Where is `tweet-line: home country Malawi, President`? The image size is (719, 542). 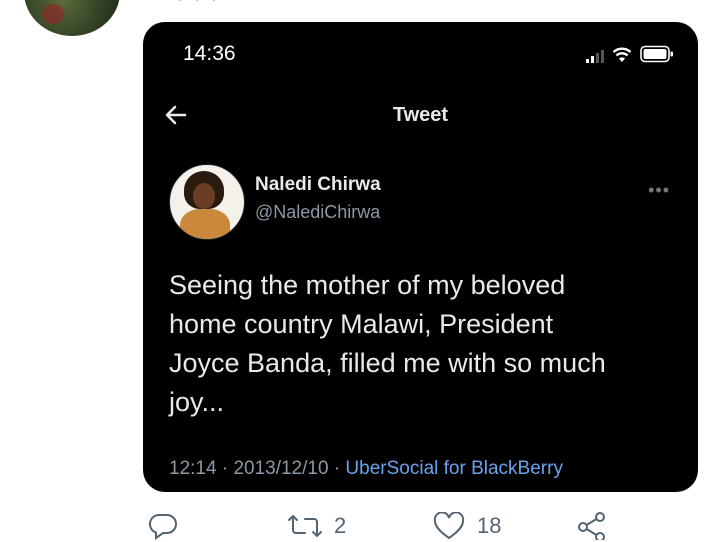
tweet-line: home country Malawi, President is located at coordinates (361, 324).